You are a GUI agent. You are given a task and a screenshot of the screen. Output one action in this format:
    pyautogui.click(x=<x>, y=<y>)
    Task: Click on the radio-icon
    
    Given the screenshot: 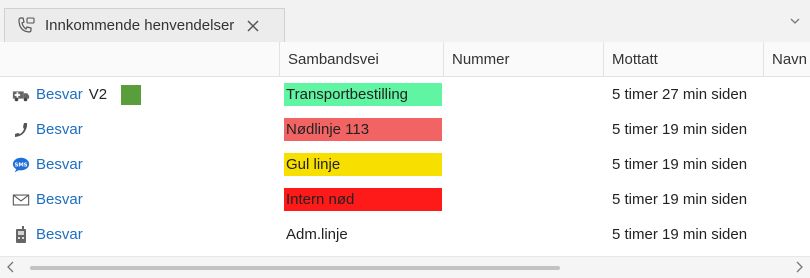 What is the action you would take?
    pyautogui.click(x=21, y=234)
    